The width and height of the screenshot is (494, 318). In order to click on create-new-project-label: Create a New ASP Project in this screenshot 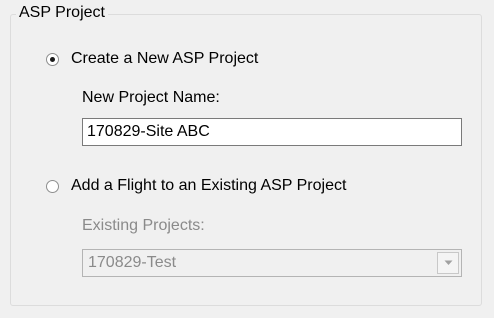, I will do `click(164, 59)`.